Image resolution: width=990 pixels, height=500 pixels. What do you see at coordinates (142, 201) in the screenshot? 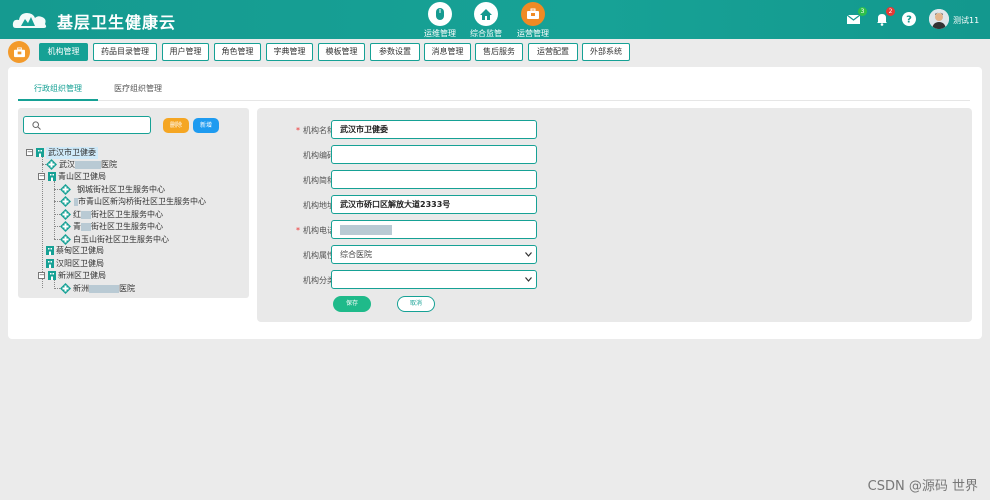
I see `tree-node-label: 市青山区新沟桥街社区卫生服务中心` at bounding box center [142, 201].